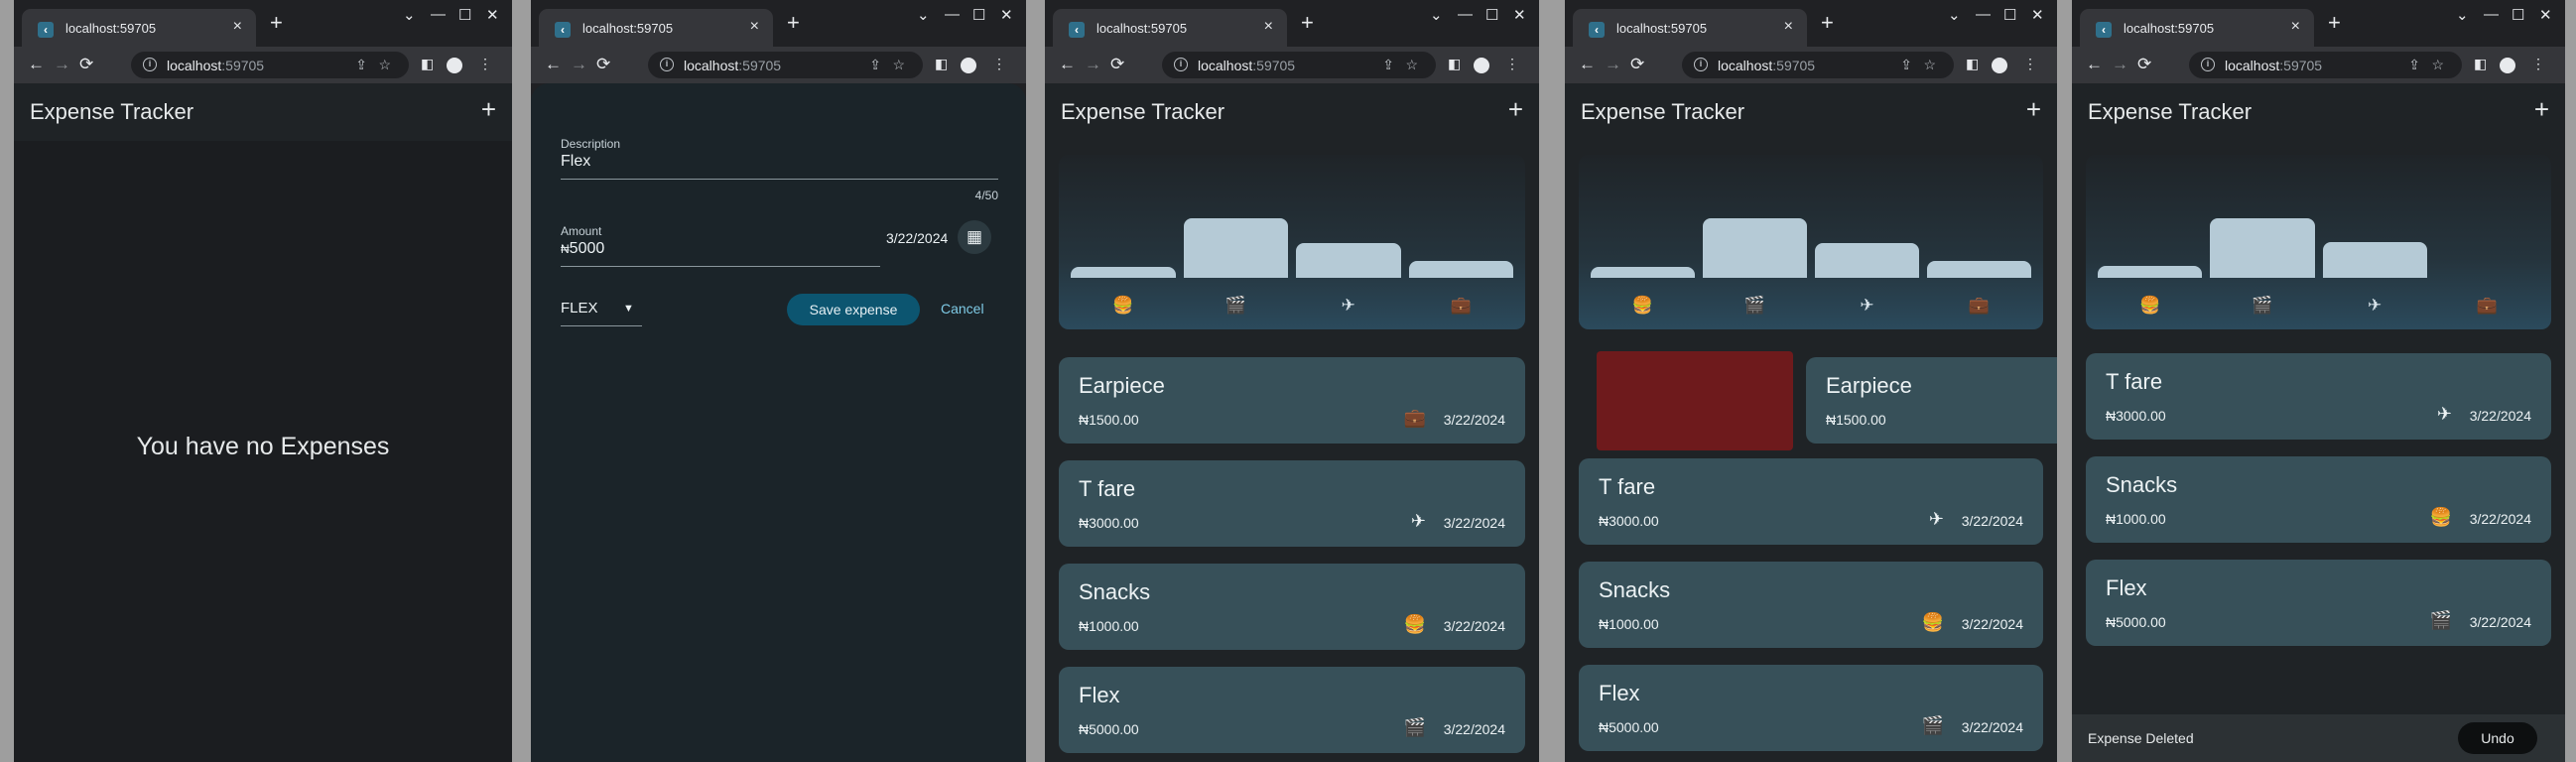 Image resolution: width=2576 pixels, height=762 pixels. I want to click on category-dropdown: FLEX, so click(580, 308).